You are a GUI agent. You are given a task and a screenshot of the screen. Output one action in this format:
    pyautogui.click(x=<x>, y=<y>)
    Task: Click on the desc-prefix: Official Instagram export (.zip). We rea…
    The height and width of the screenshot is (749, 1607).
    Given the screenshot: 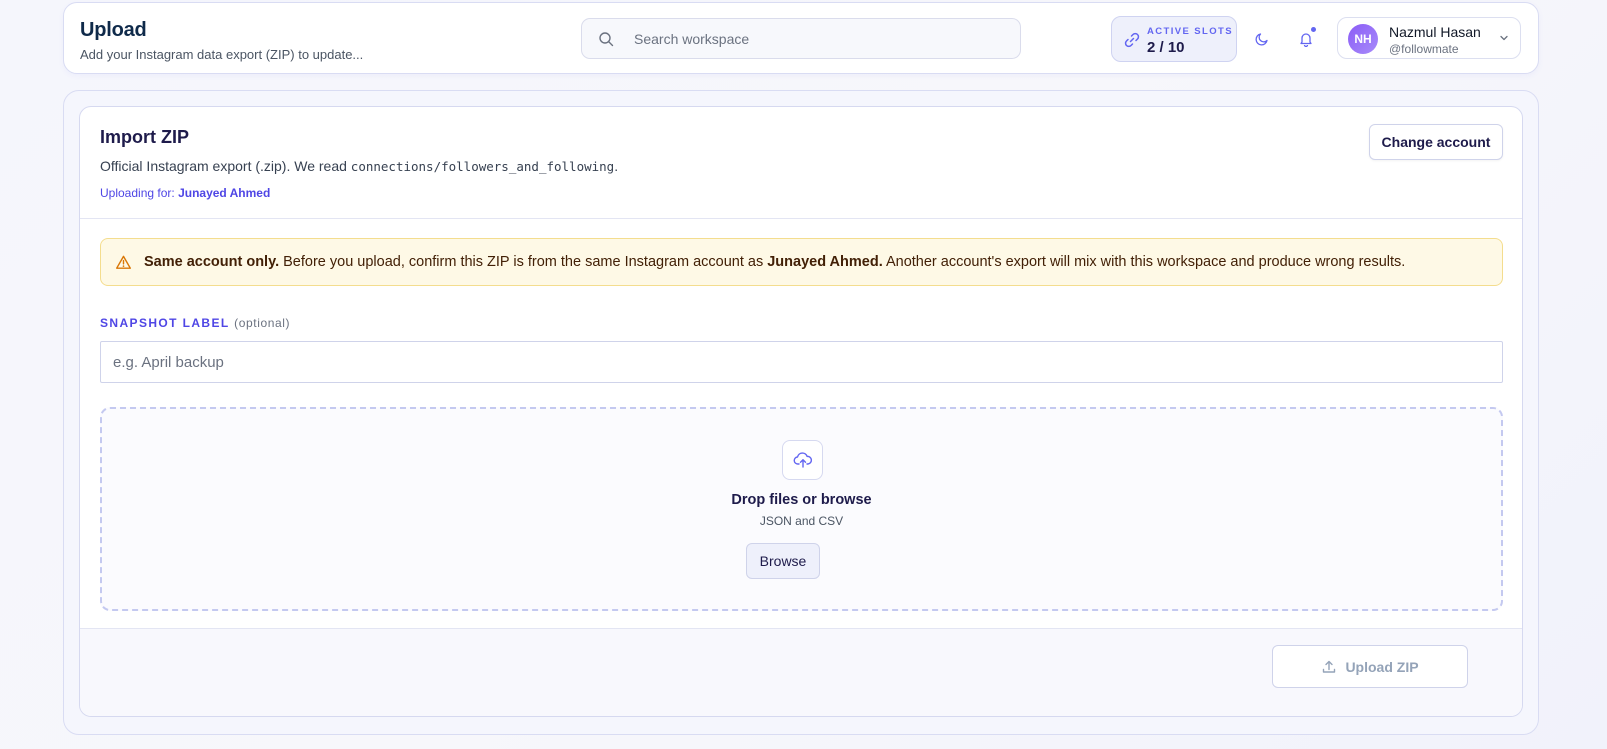 What is the action you would take?
    pyautogui.click(x=225, y=166)
    